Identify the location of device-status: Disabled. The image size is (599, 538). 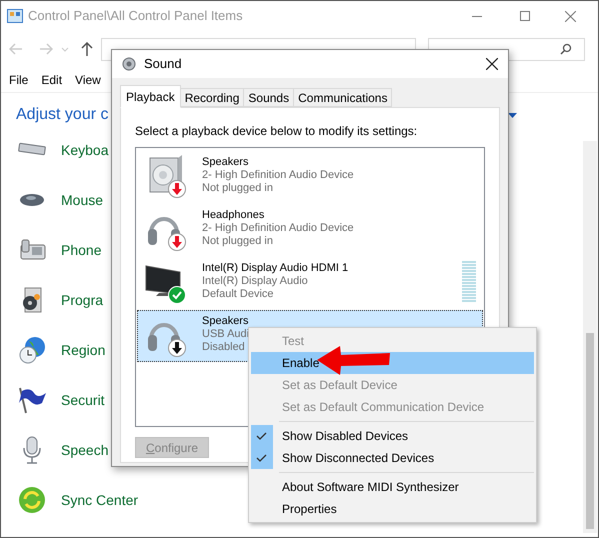
(224, 347).